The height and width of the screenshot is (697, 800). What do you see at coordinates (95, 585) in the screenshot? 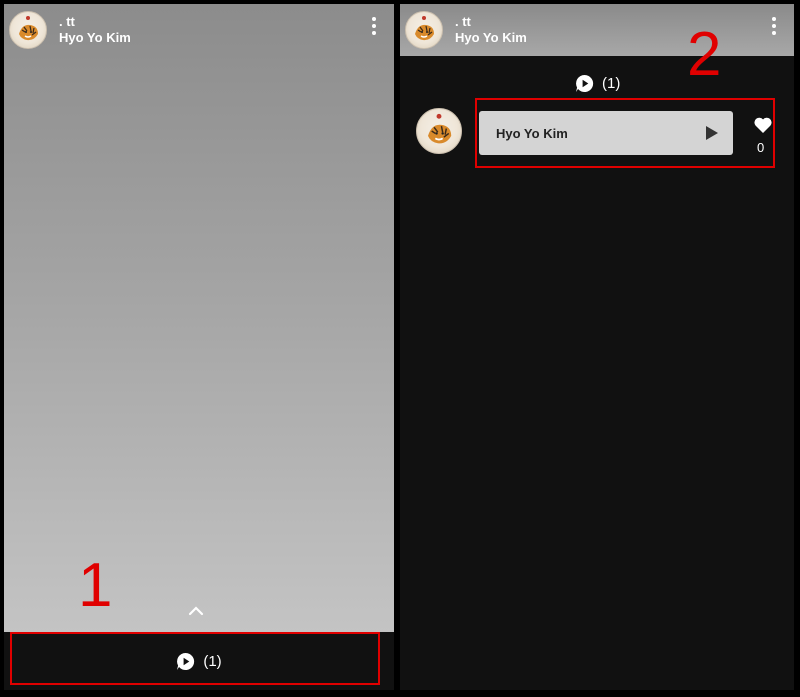
I see `step-label-1: 1` at bounding box center [95, 585].